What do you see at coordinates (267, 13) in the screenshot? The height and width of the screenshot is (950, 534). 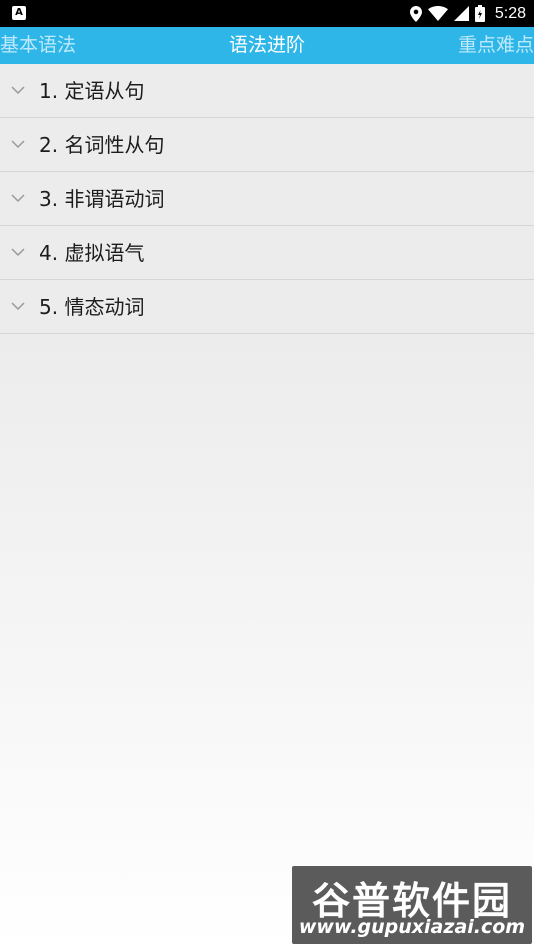 I see `status-bar: 5:28` at bounding box center [267, 13].